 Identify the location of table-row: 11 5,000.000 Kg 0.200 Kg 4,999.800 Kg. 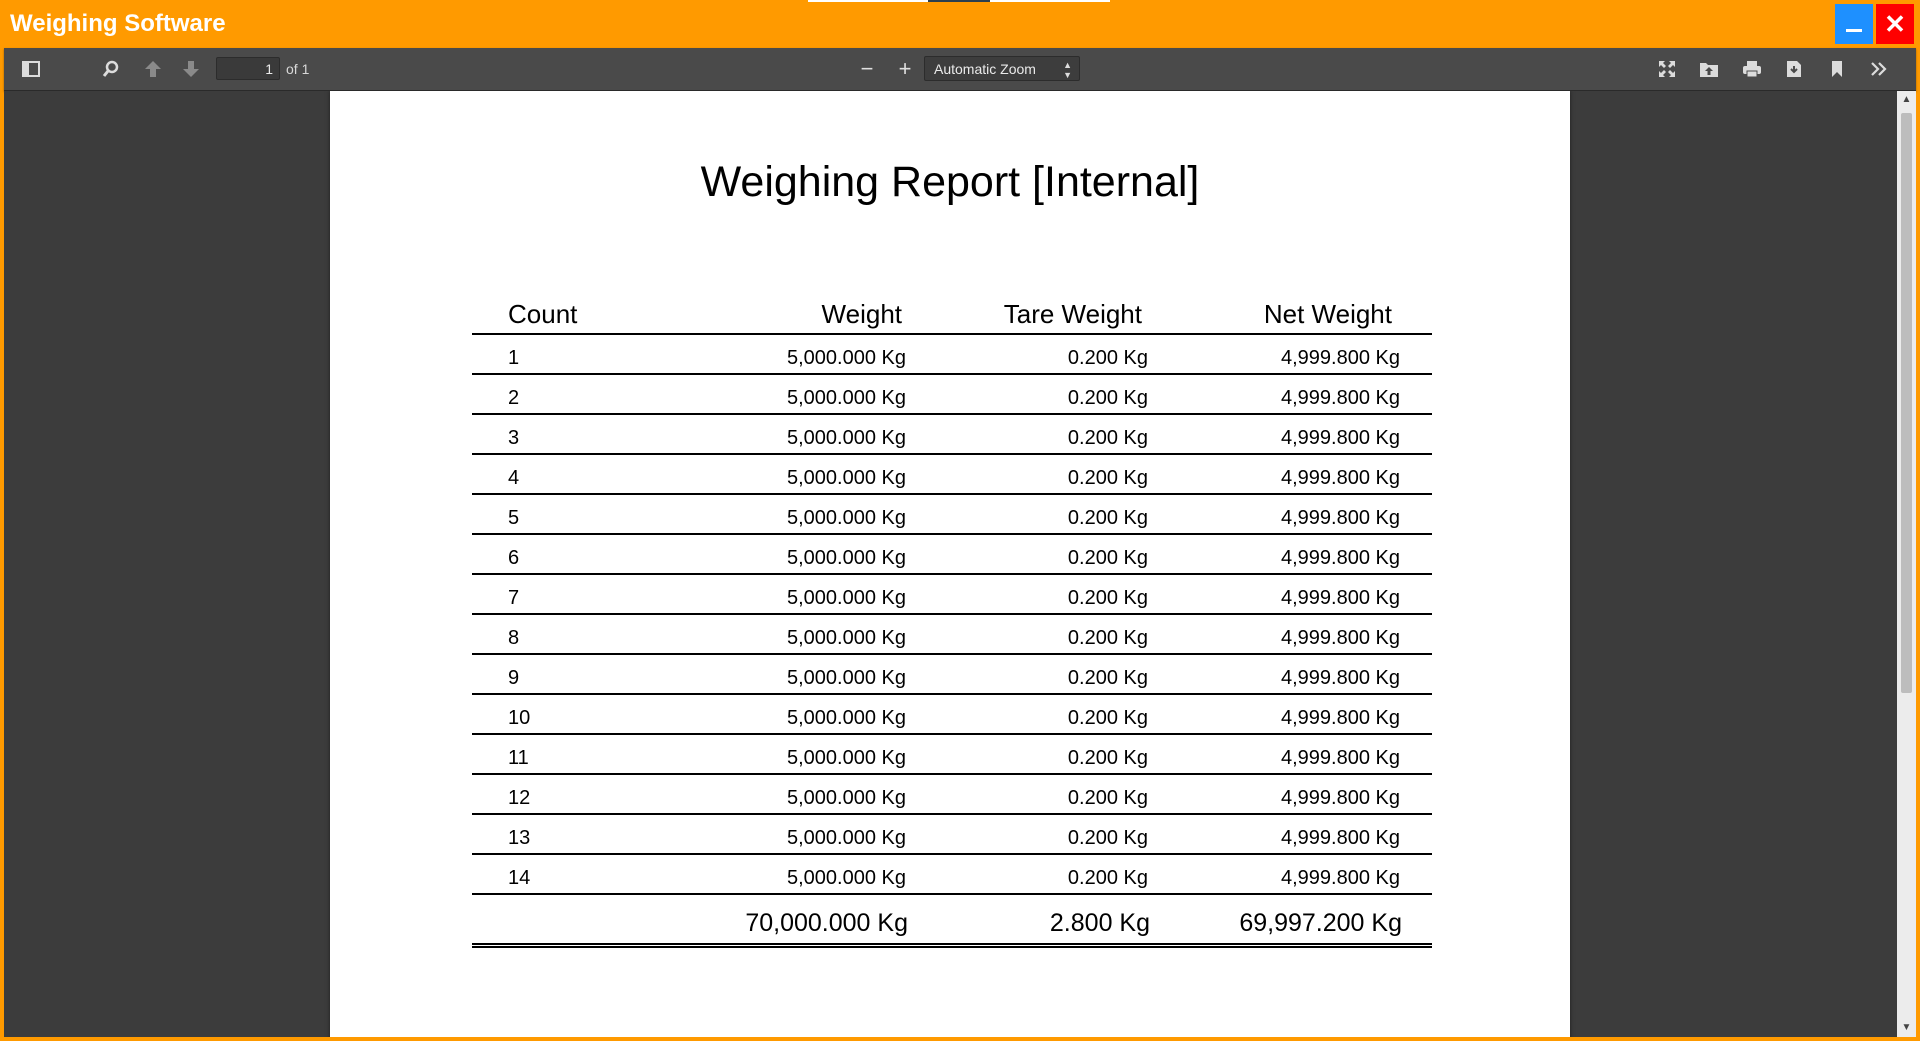
(952, 755).